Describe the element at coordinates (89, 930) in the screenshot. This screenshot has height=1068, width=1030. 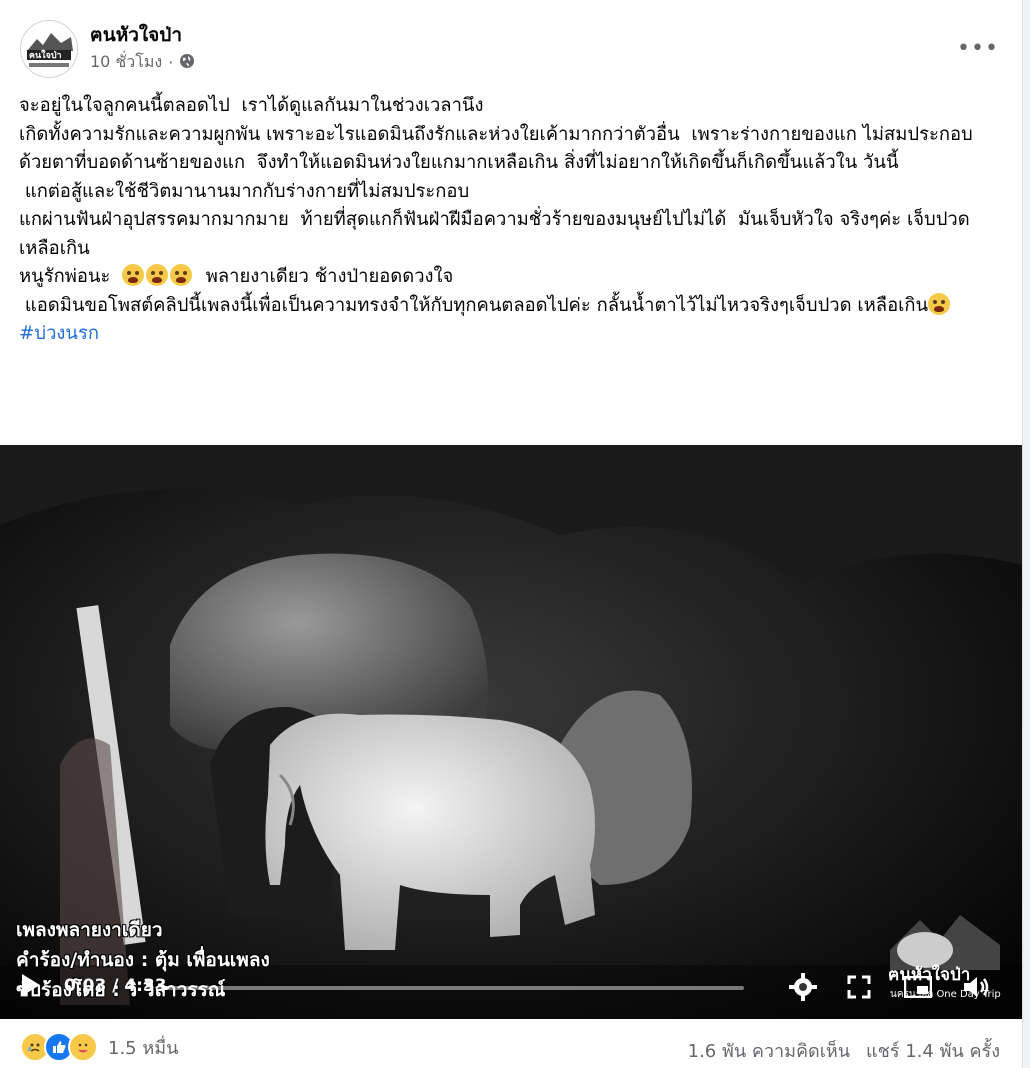
I see `caption-song-title: เพลงพลายงาเดียว` at that location.